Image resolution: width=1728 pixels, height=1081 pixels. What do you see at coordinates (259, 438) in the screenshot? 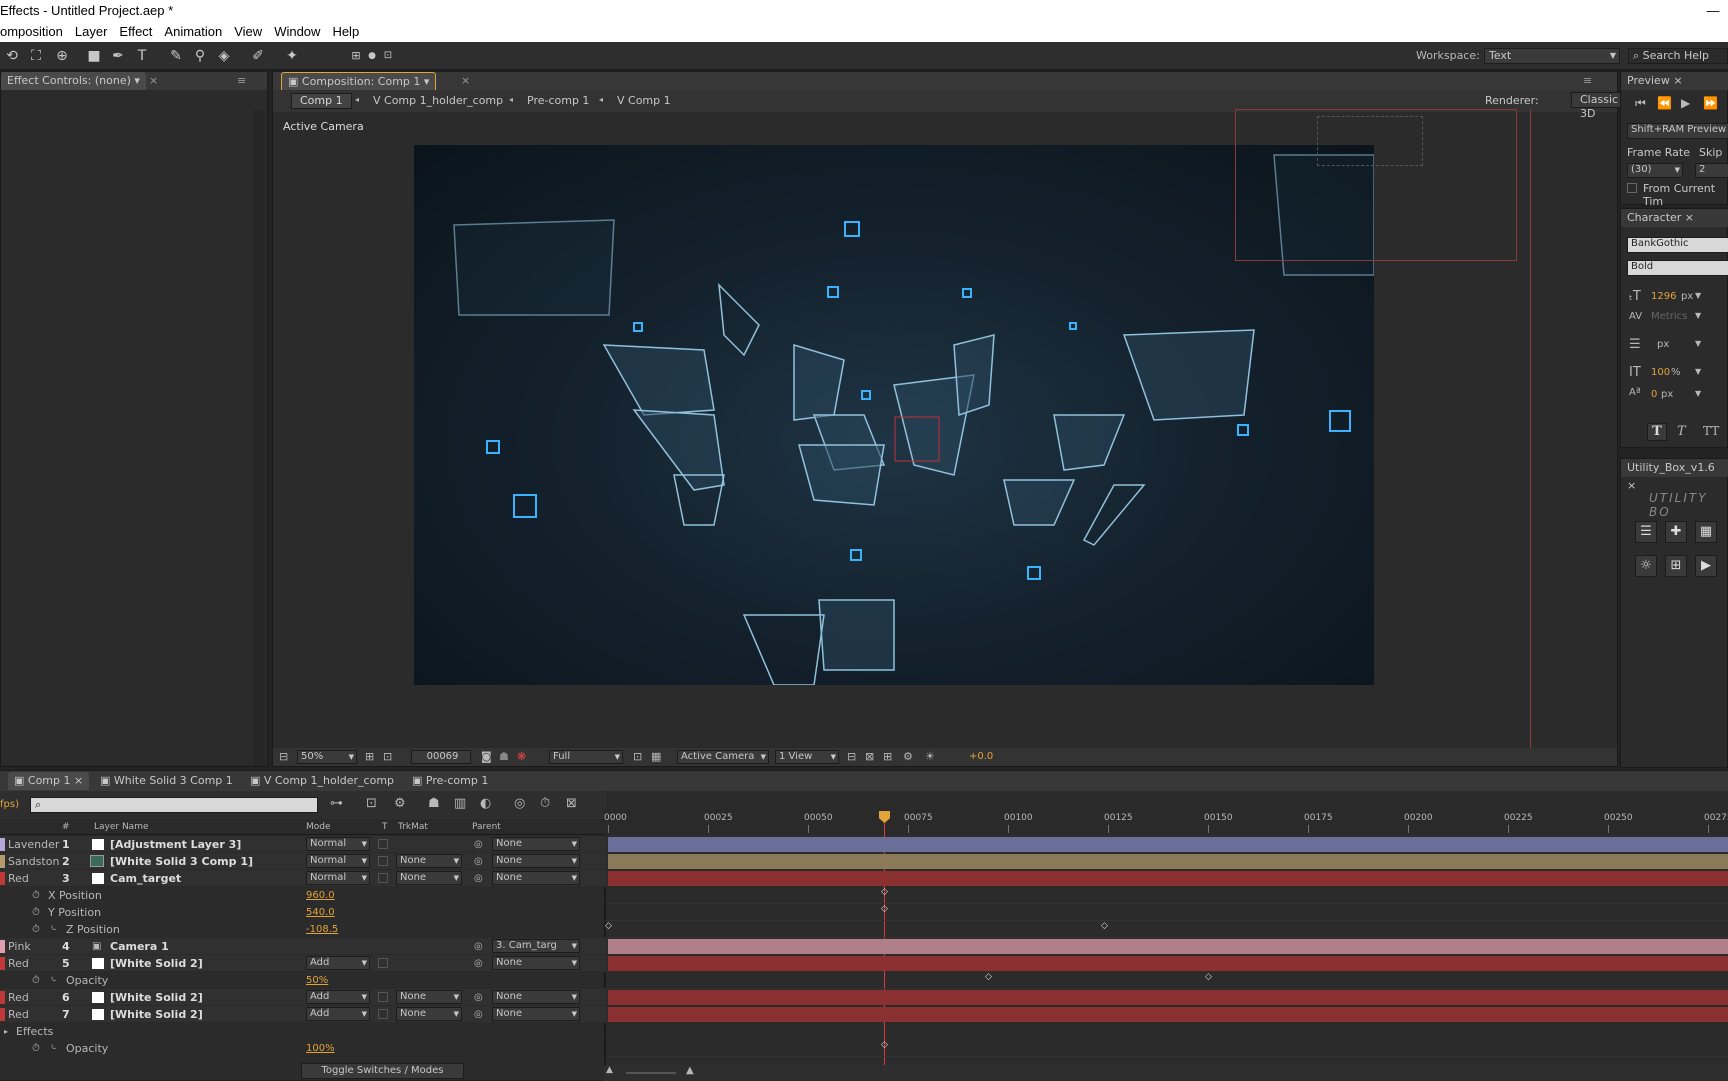
I see `scrollbar` at bounding box center [259, 438].